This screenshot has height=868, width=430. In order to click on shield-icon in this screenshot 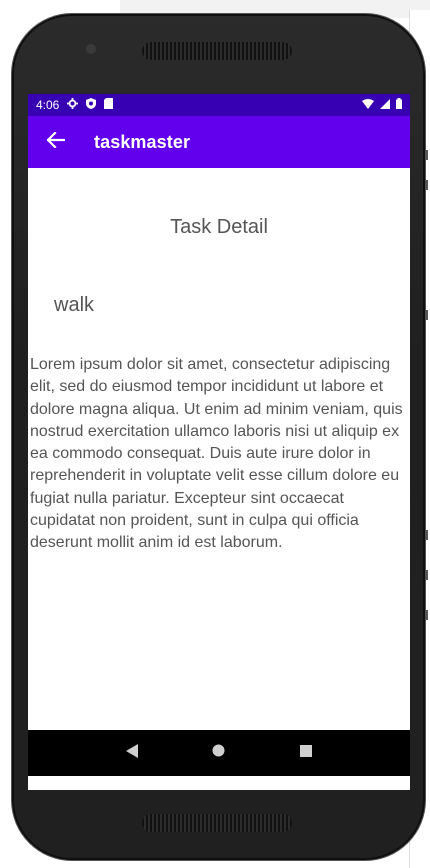, I will do `click(91, 105)`.